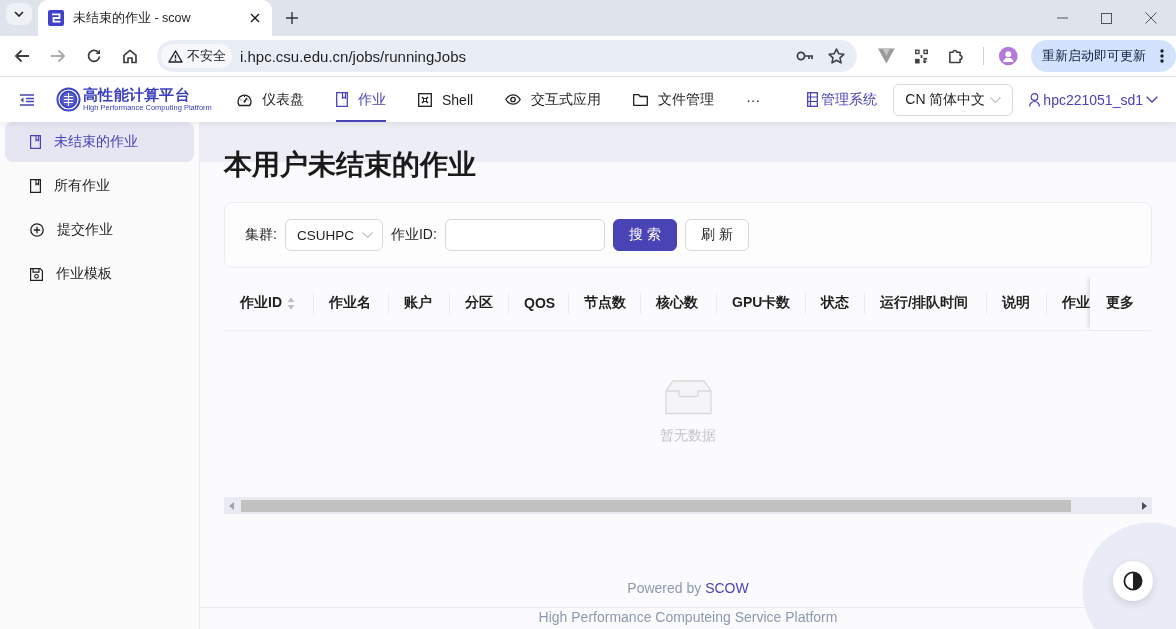 This screenshot has height=629, width=1176. Describe the element at coordinates (507, 56) in the screenshot. I see `address-bar: 不安全 i.hpc.csu.edu.cn/jobs/runningJobs` at that location.